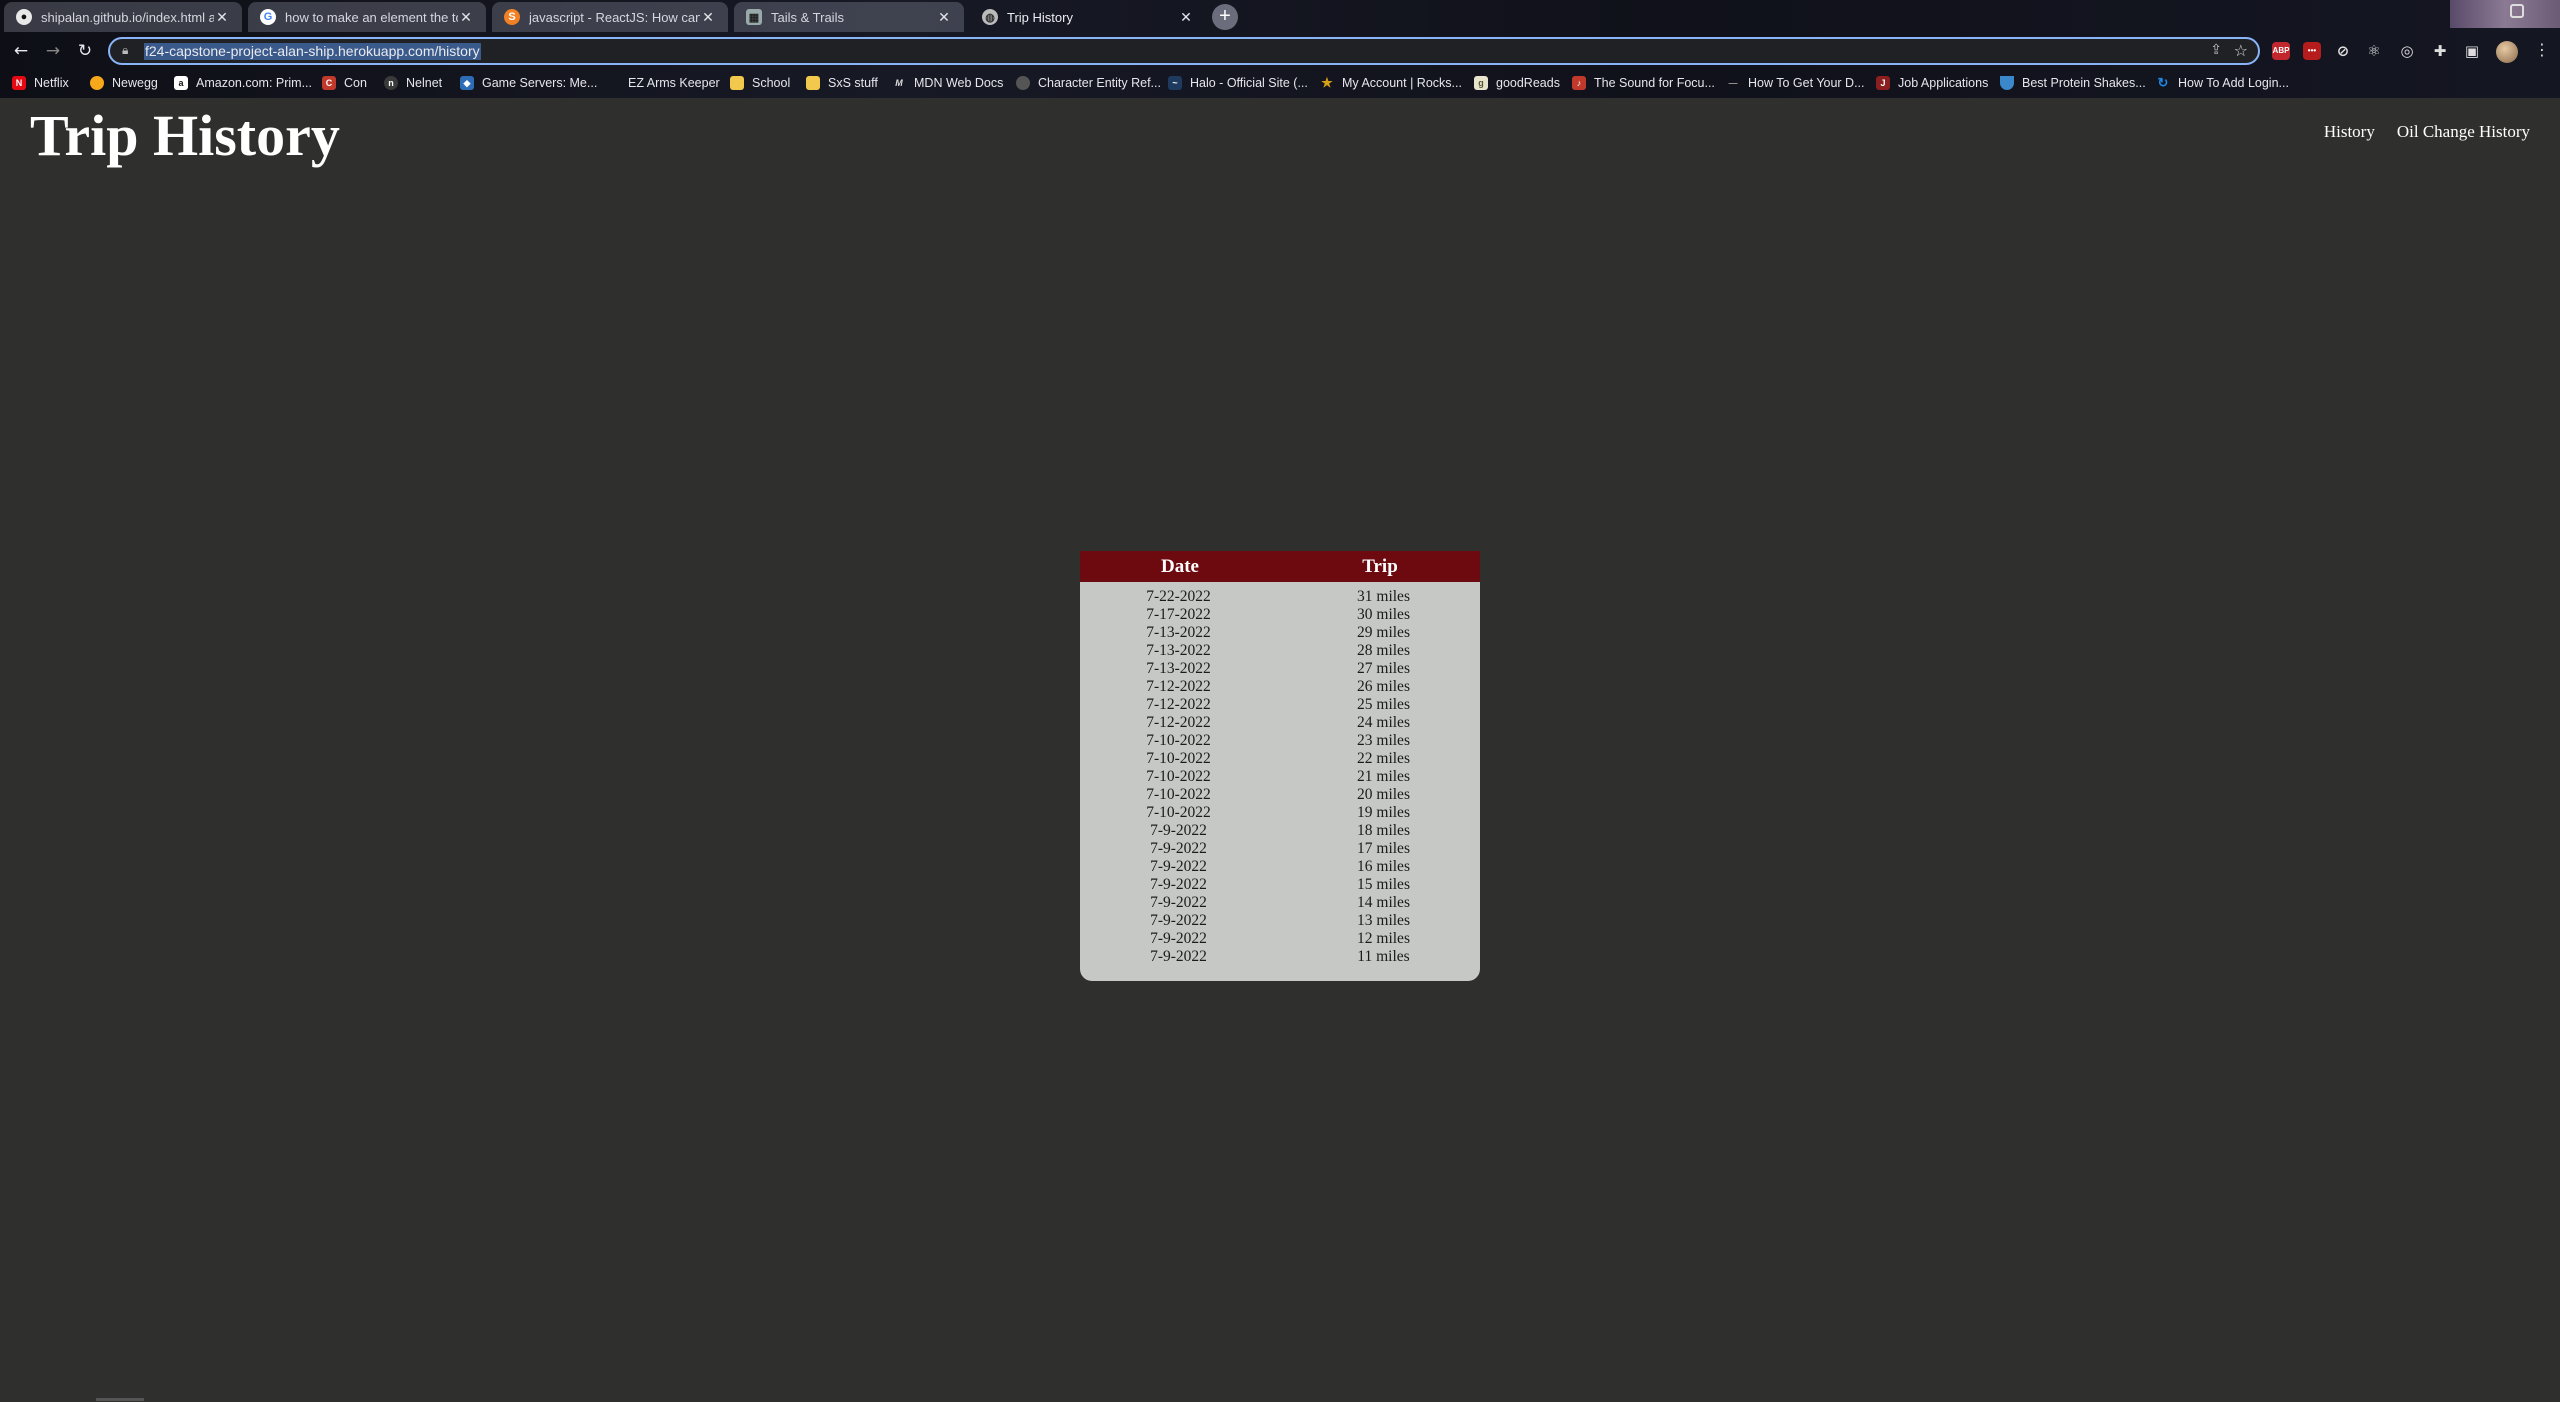  What do you see at coordinates (135, 83) in the screenshot?
I see `bookmark-label: Newegg` at bounding box center [135, 83].